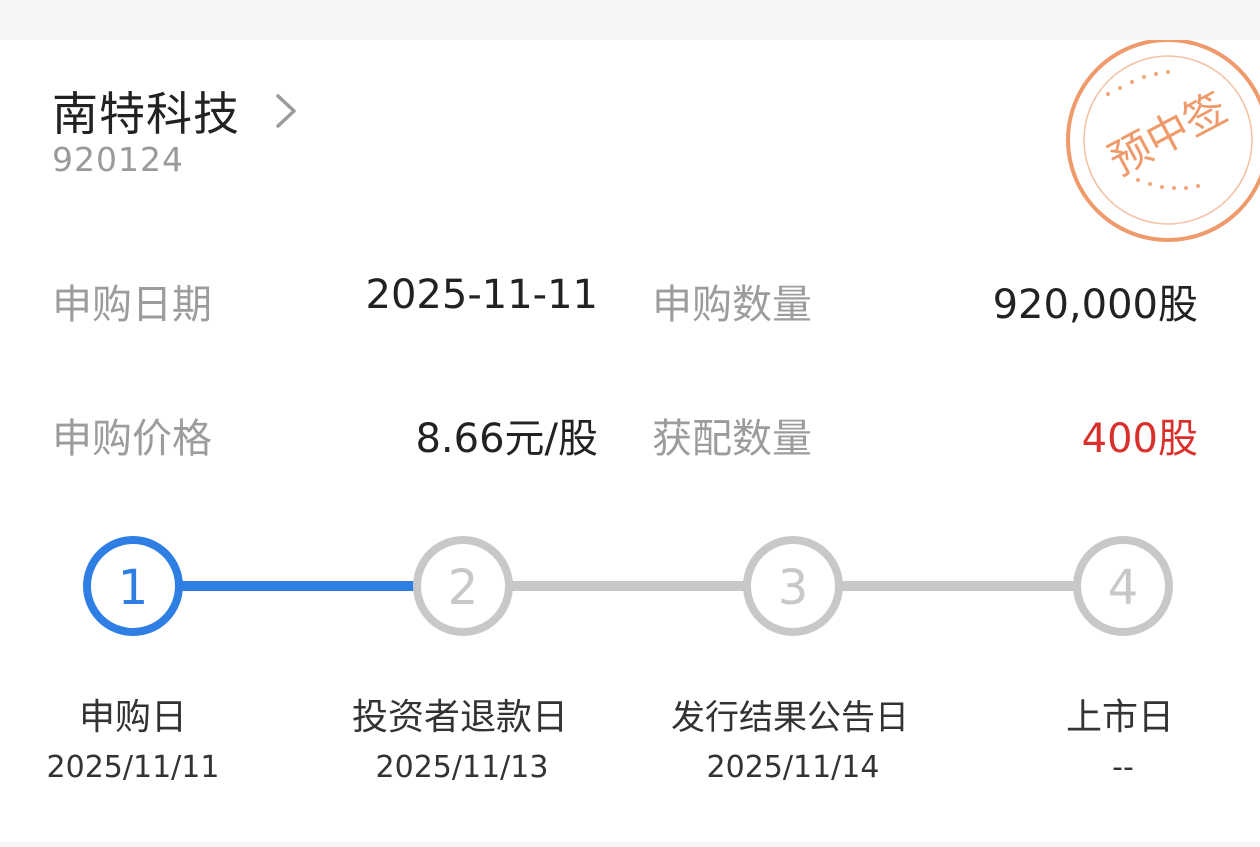  I want to click on subscribe-price-value: 8.66元/股, so click(506, 439).